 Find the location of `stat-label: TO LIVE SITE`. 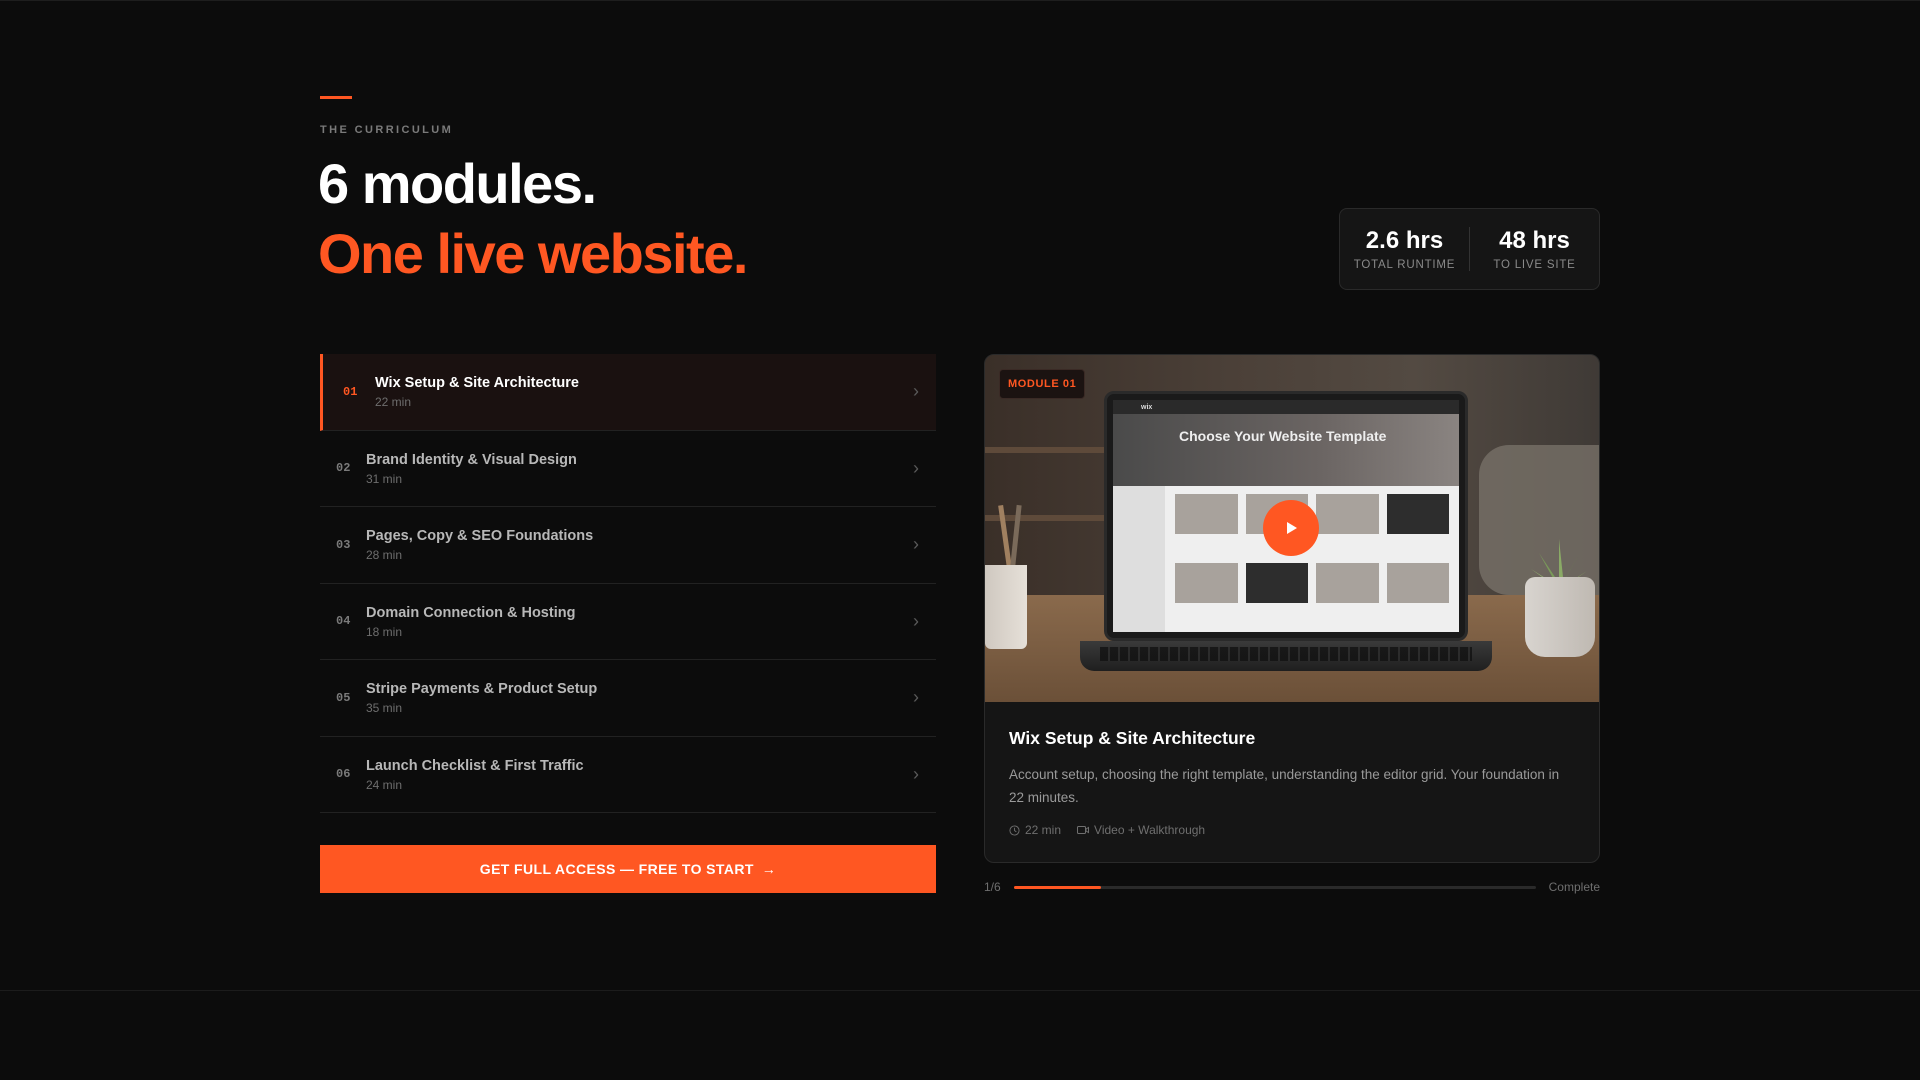

stat-label: TO LIVE SITE is located at coordinates (1534, 265).